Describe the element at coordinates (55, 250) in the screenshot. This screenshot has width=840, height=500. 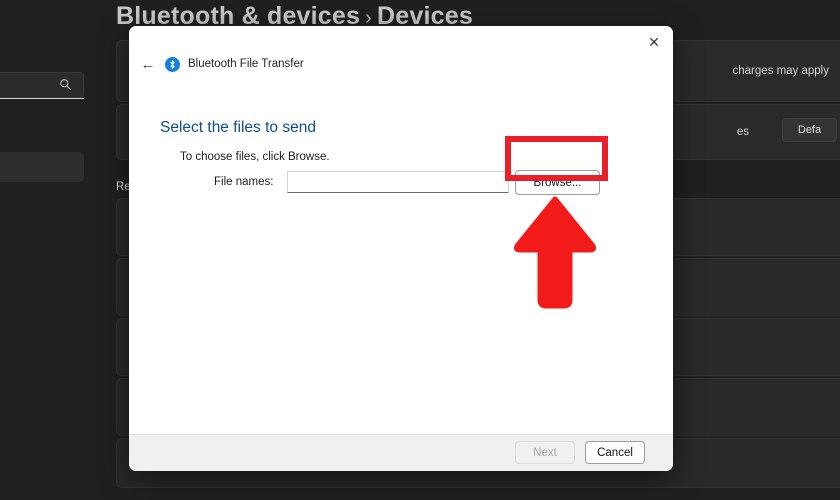
I see `settings-sidebar` at that location.